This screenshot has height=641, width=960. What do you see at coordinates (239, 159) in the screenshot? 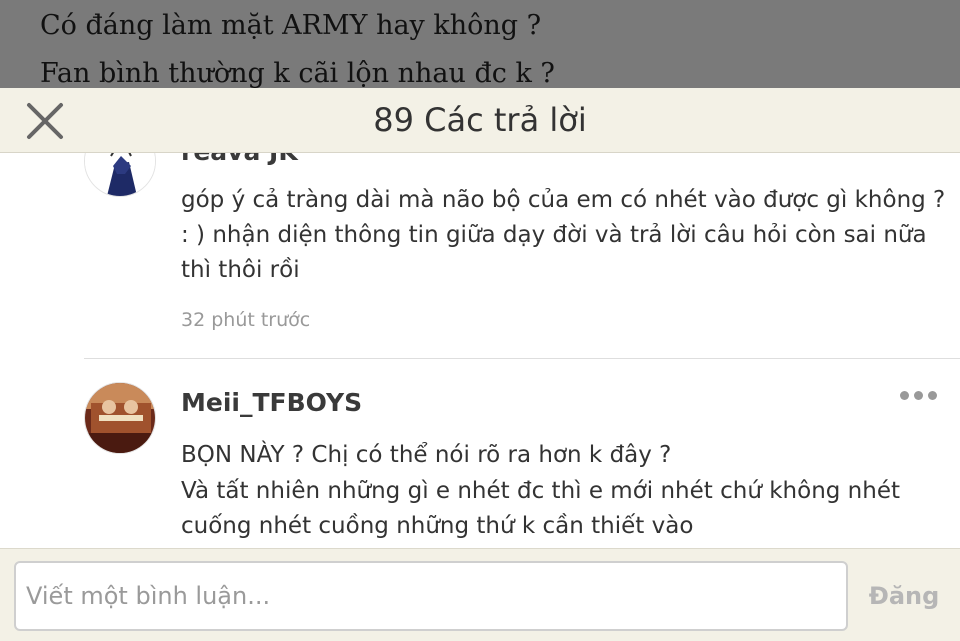
I see `comment-author: reava JK` at bounding box center [239, 159].